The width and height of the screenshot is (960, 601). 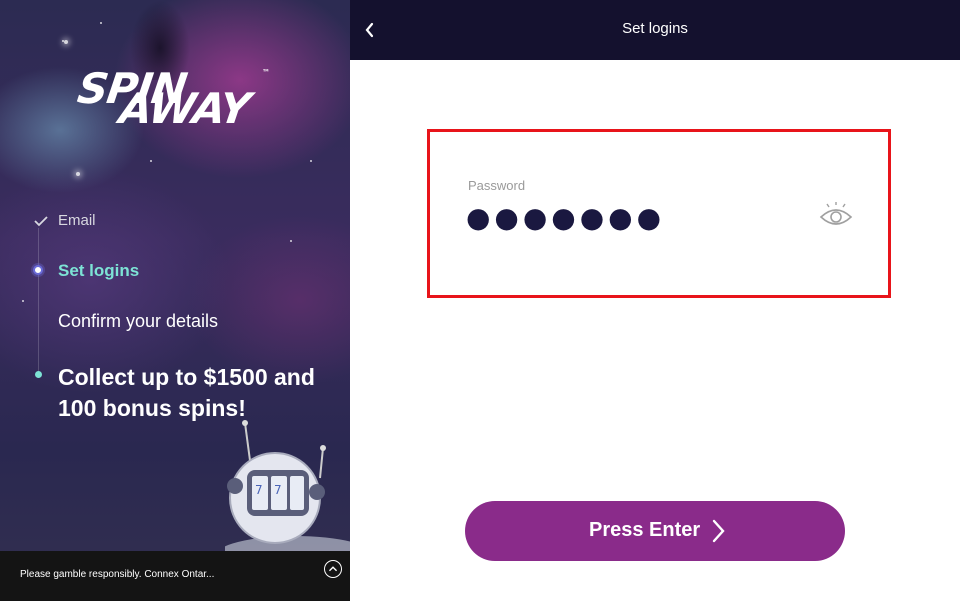 I want to click on step-email: Email, so click(x=77, y=220).